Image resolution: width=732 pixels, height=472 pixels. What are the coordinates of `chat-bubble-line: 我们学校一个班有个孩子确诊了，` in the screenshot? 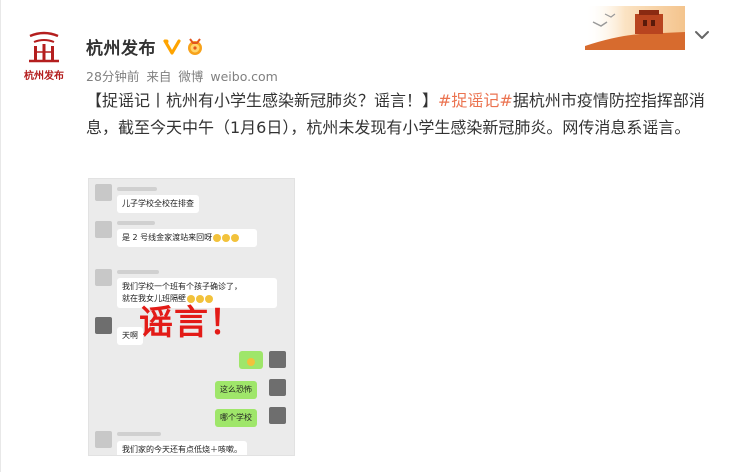 It's located at (182, 286).